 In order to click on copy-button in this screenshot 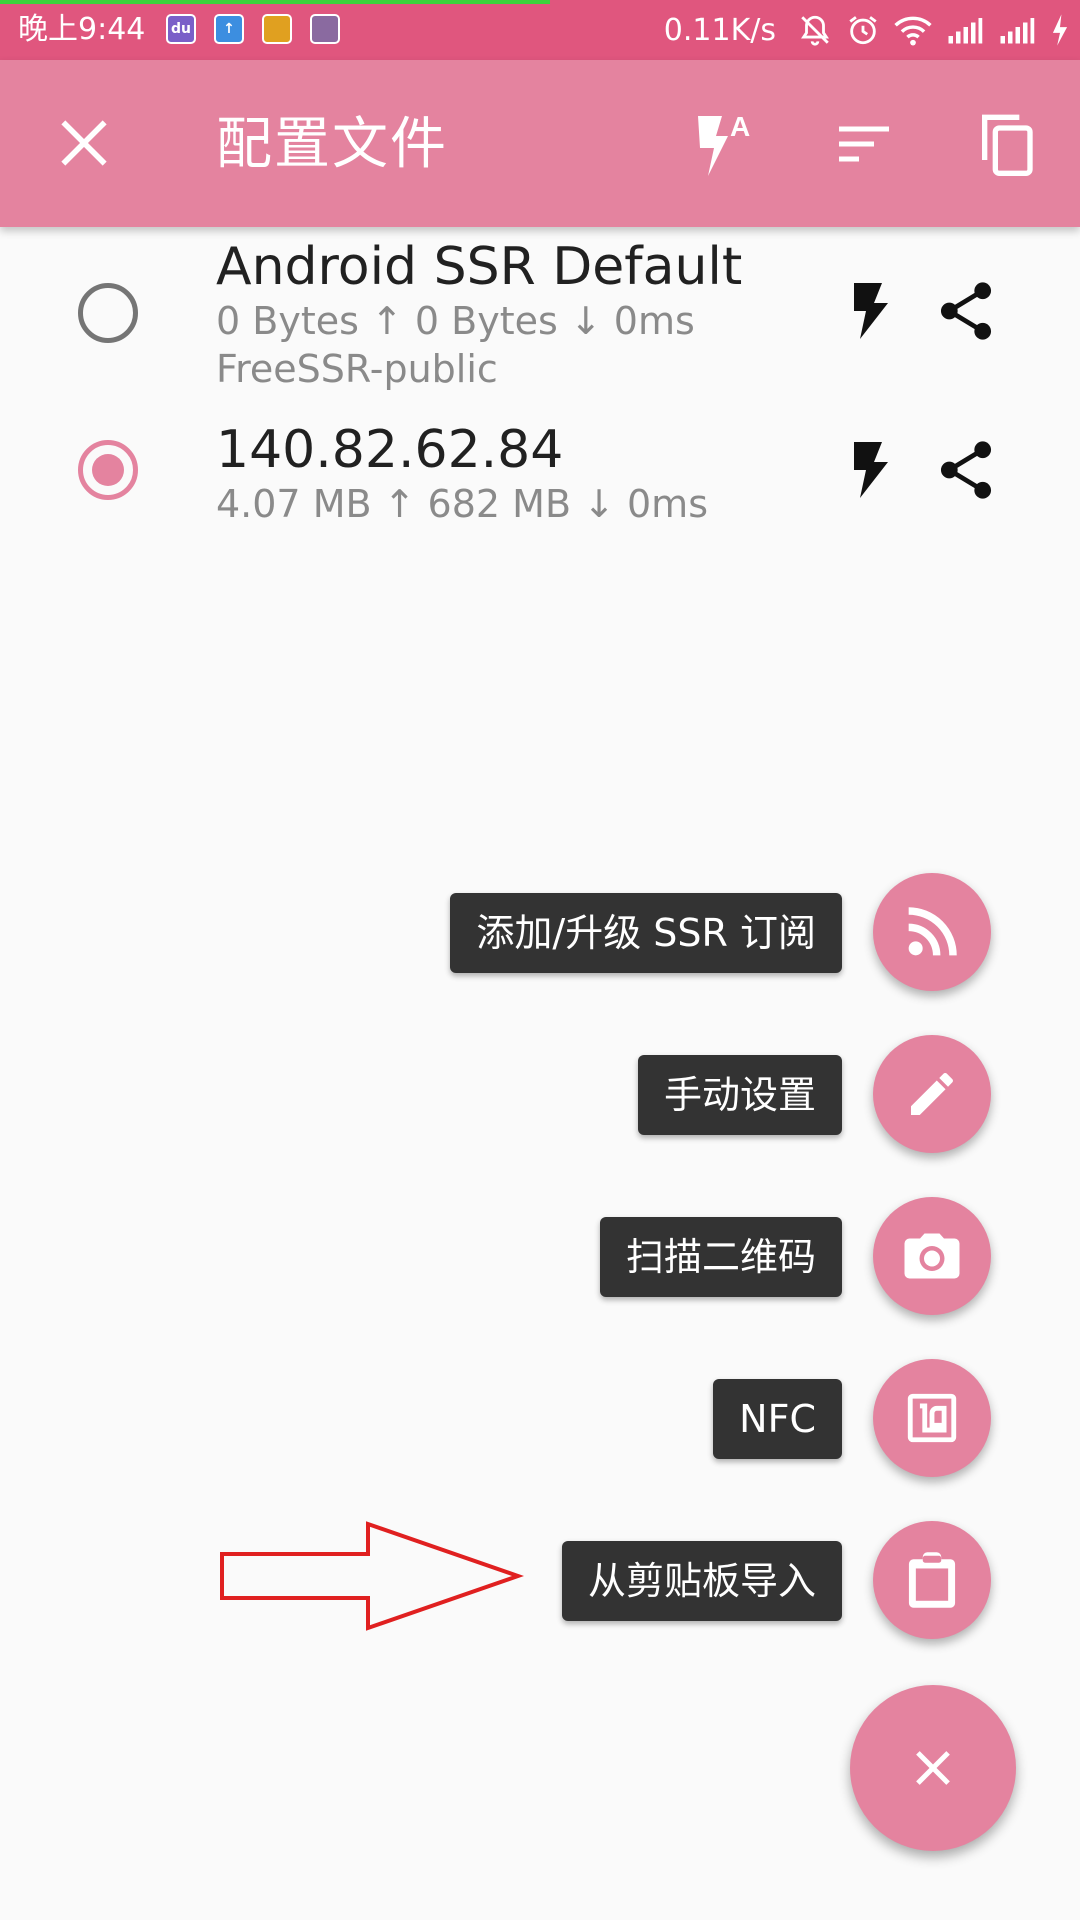, I will do `click(1006, 144)`.